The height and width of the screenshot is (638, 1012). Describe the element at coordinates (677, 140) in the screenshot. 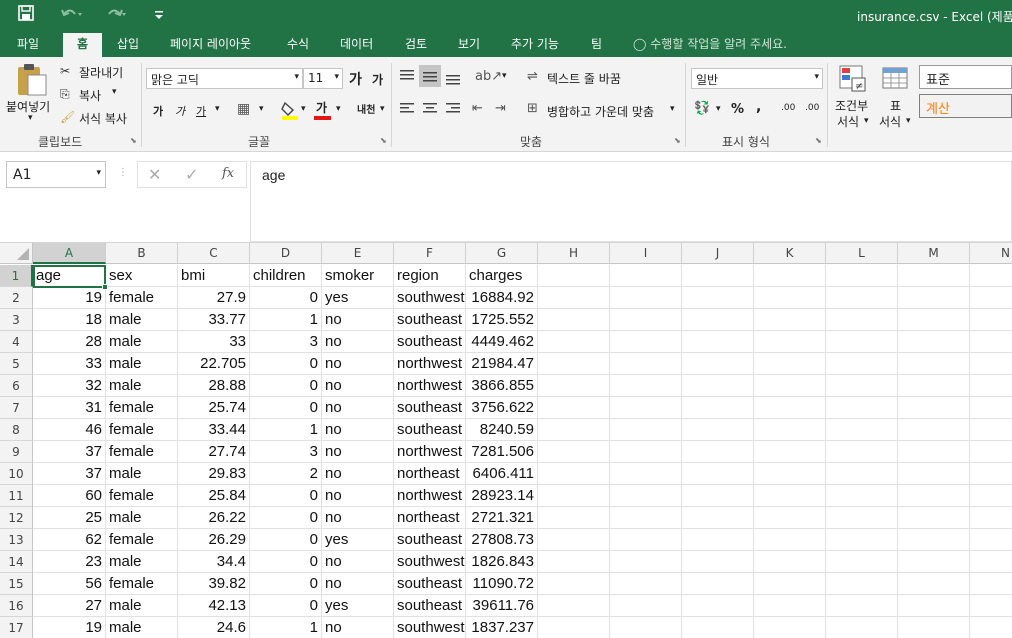

I see `alignment-launcher-icon: ⬊` at that location.